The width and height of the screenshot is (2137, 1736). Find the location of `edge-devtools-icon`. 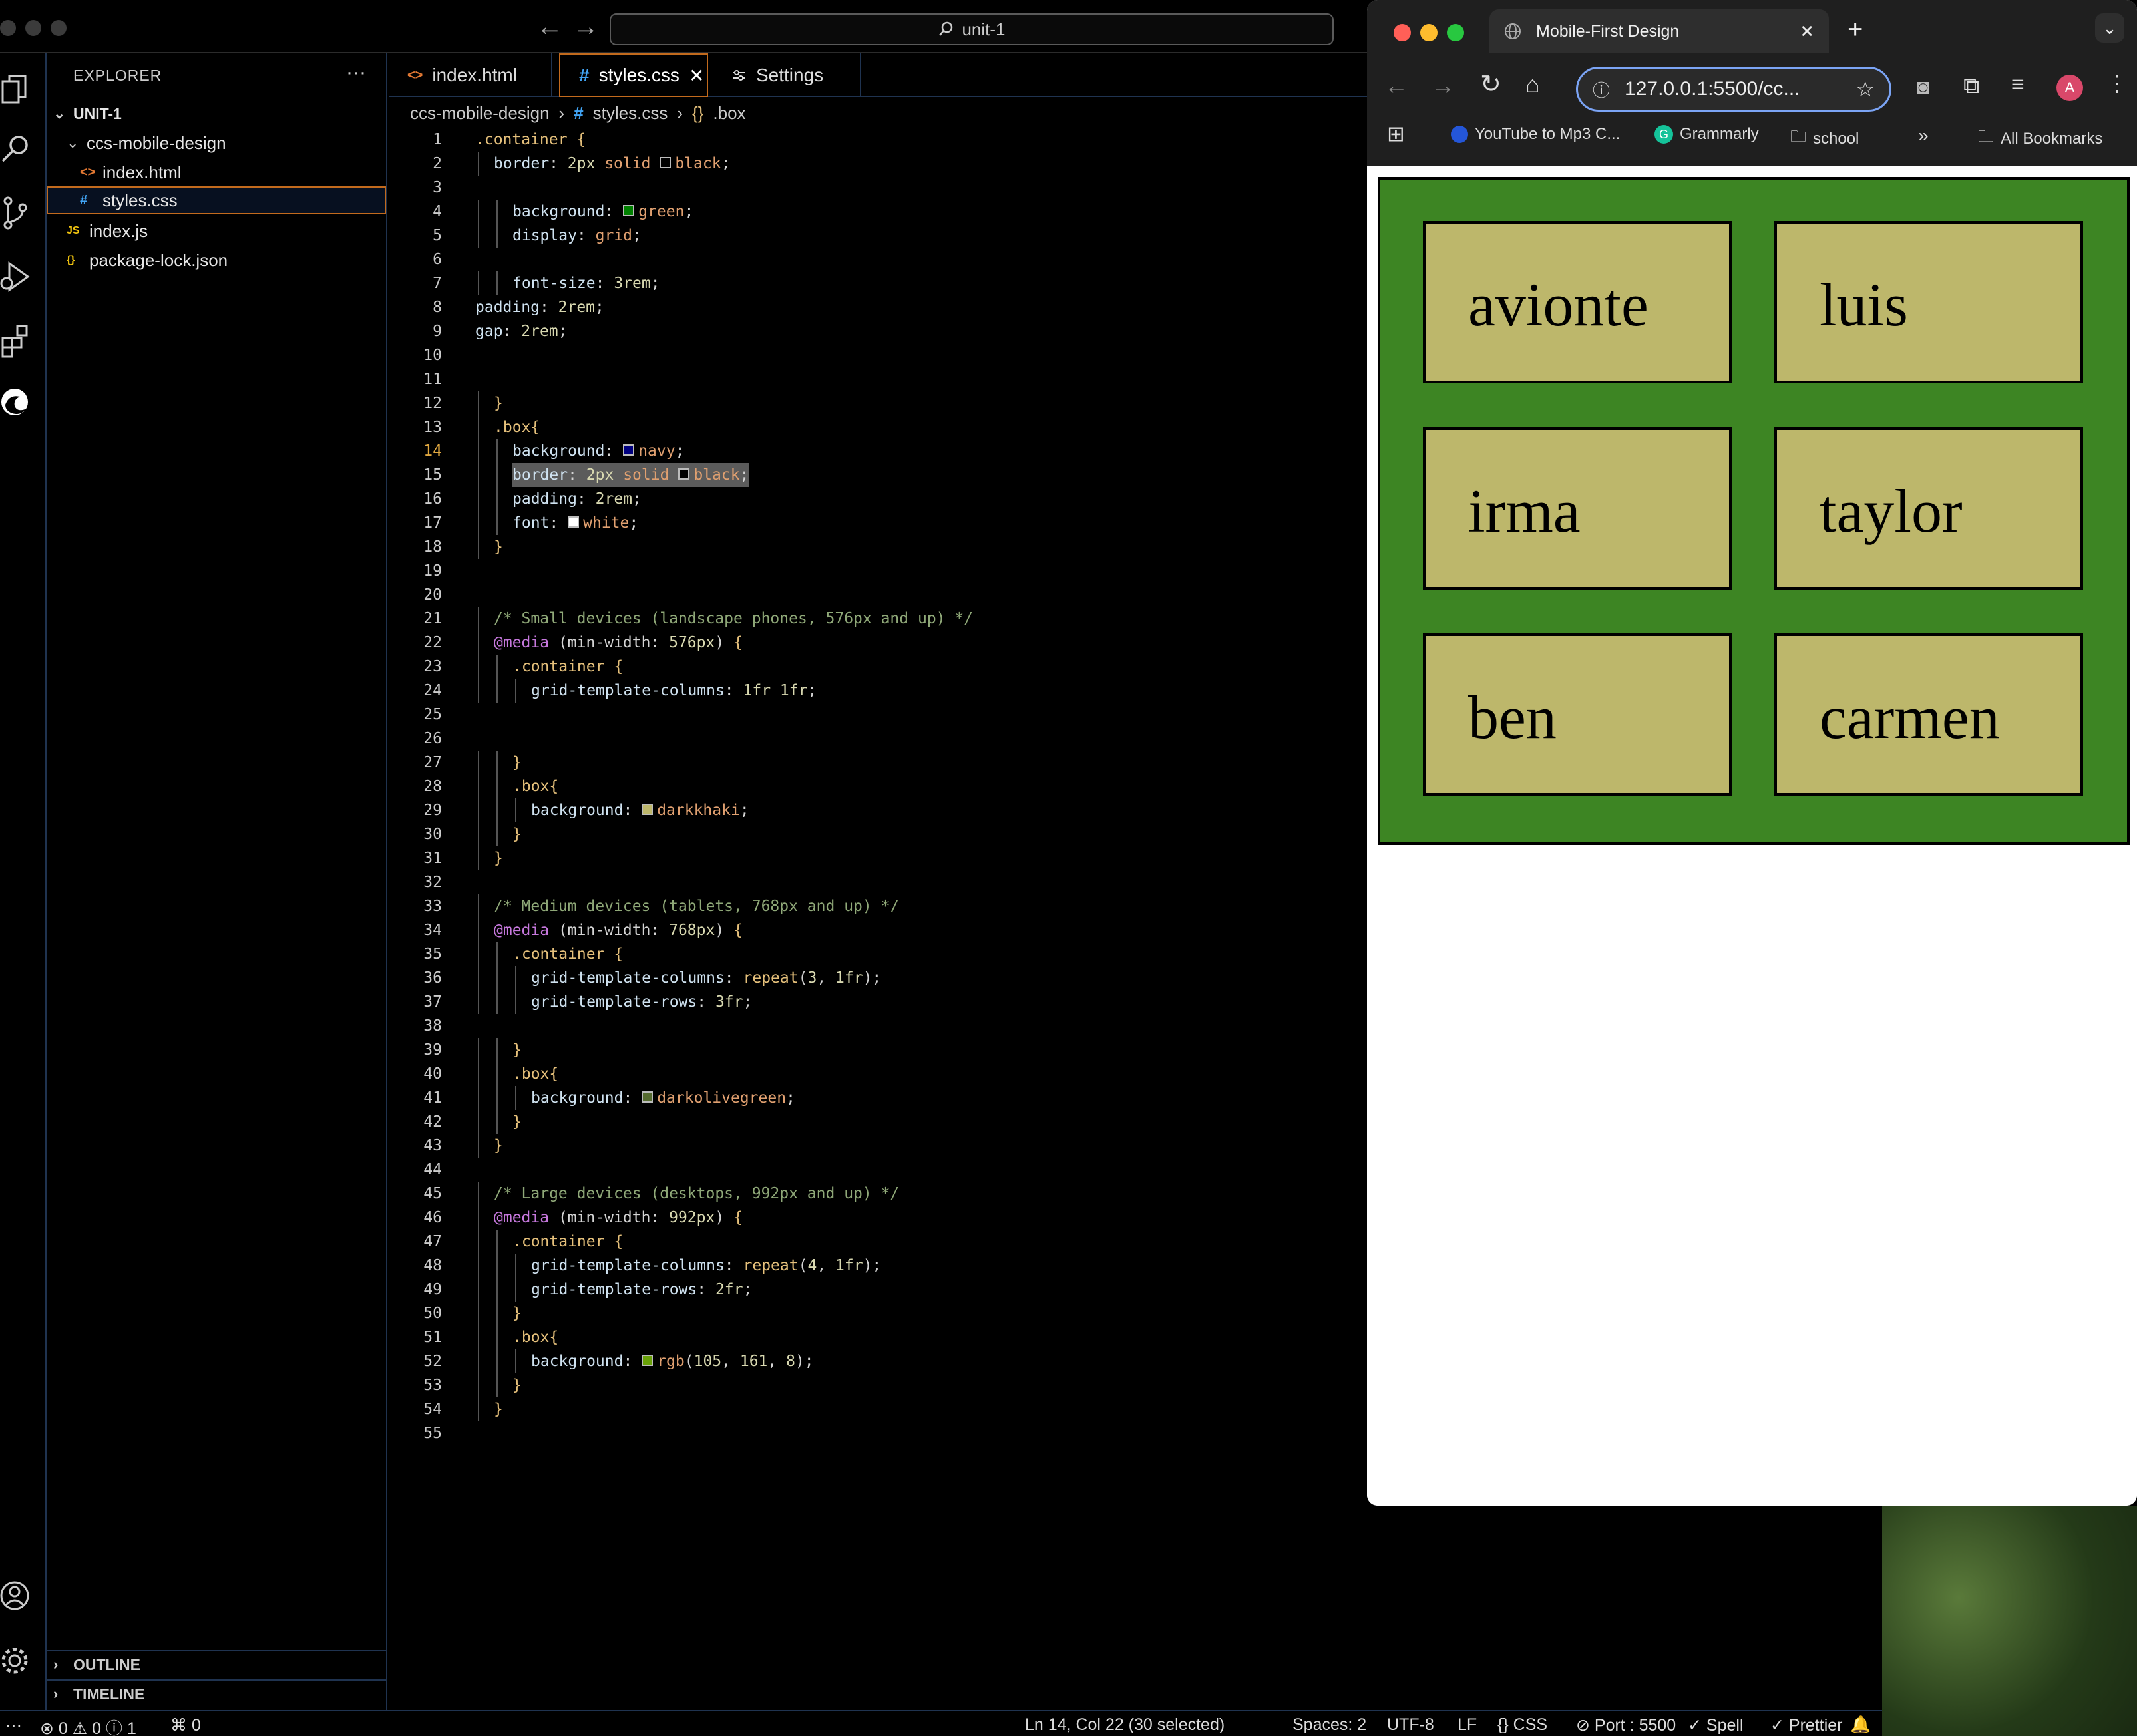

edge-devtools-icon is located at coordinates (15, 402).